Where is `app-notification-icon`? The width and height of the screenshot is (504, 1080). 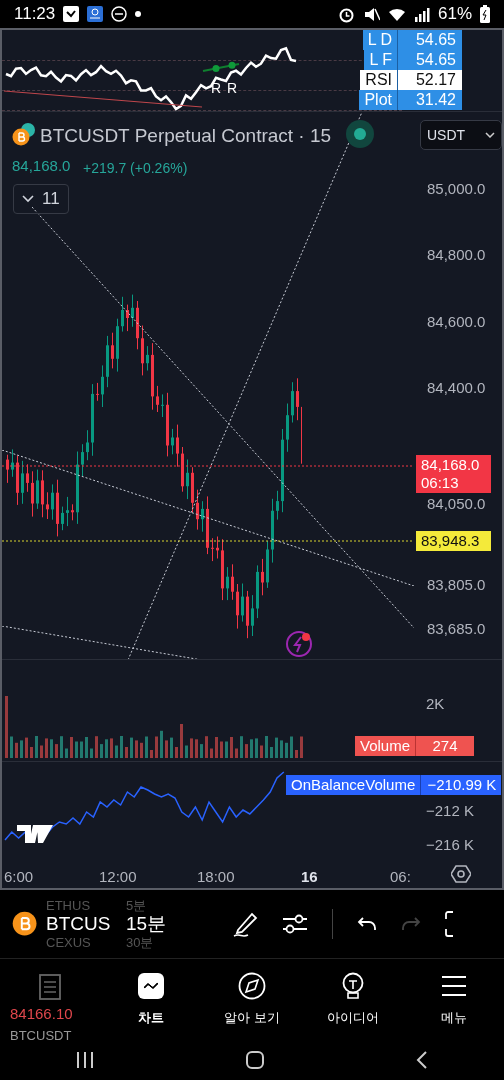
app-notification-icon is located at coordinates (71, 14).